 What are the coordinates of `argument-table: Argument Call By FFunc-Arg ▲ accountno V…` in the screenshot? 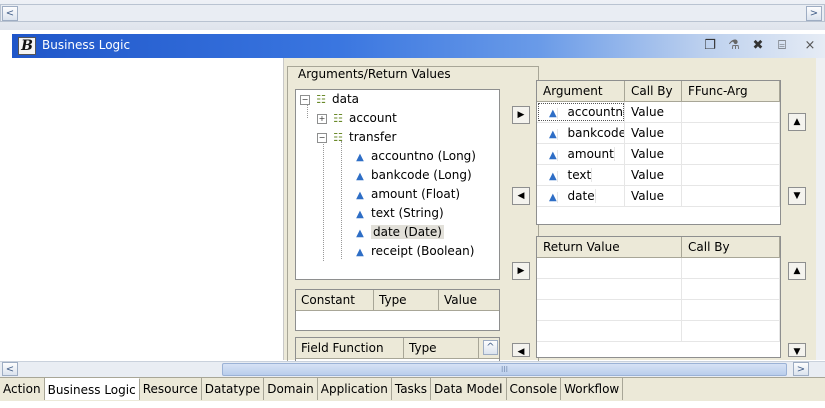 It's located at (658, 152).